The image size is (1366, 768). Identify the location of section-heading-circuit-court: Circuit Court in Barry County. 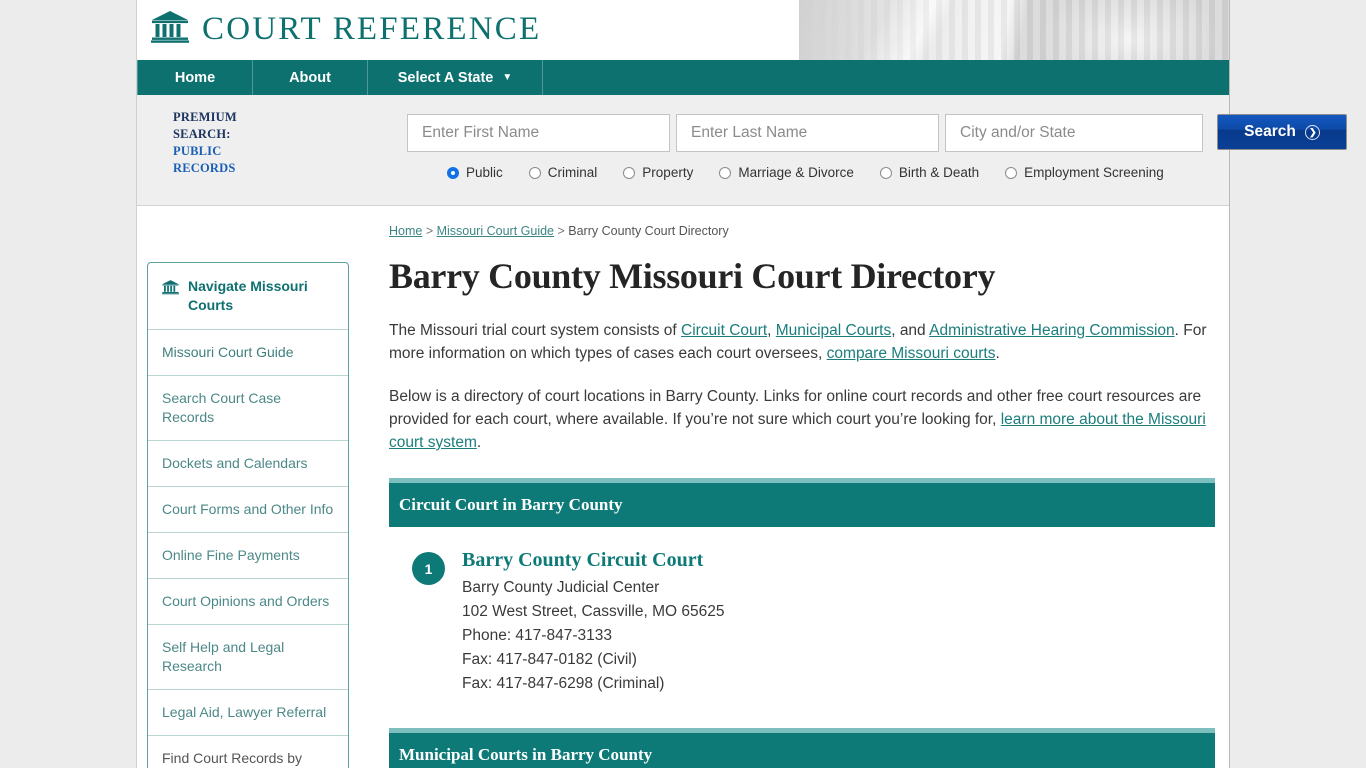
(802, 502).